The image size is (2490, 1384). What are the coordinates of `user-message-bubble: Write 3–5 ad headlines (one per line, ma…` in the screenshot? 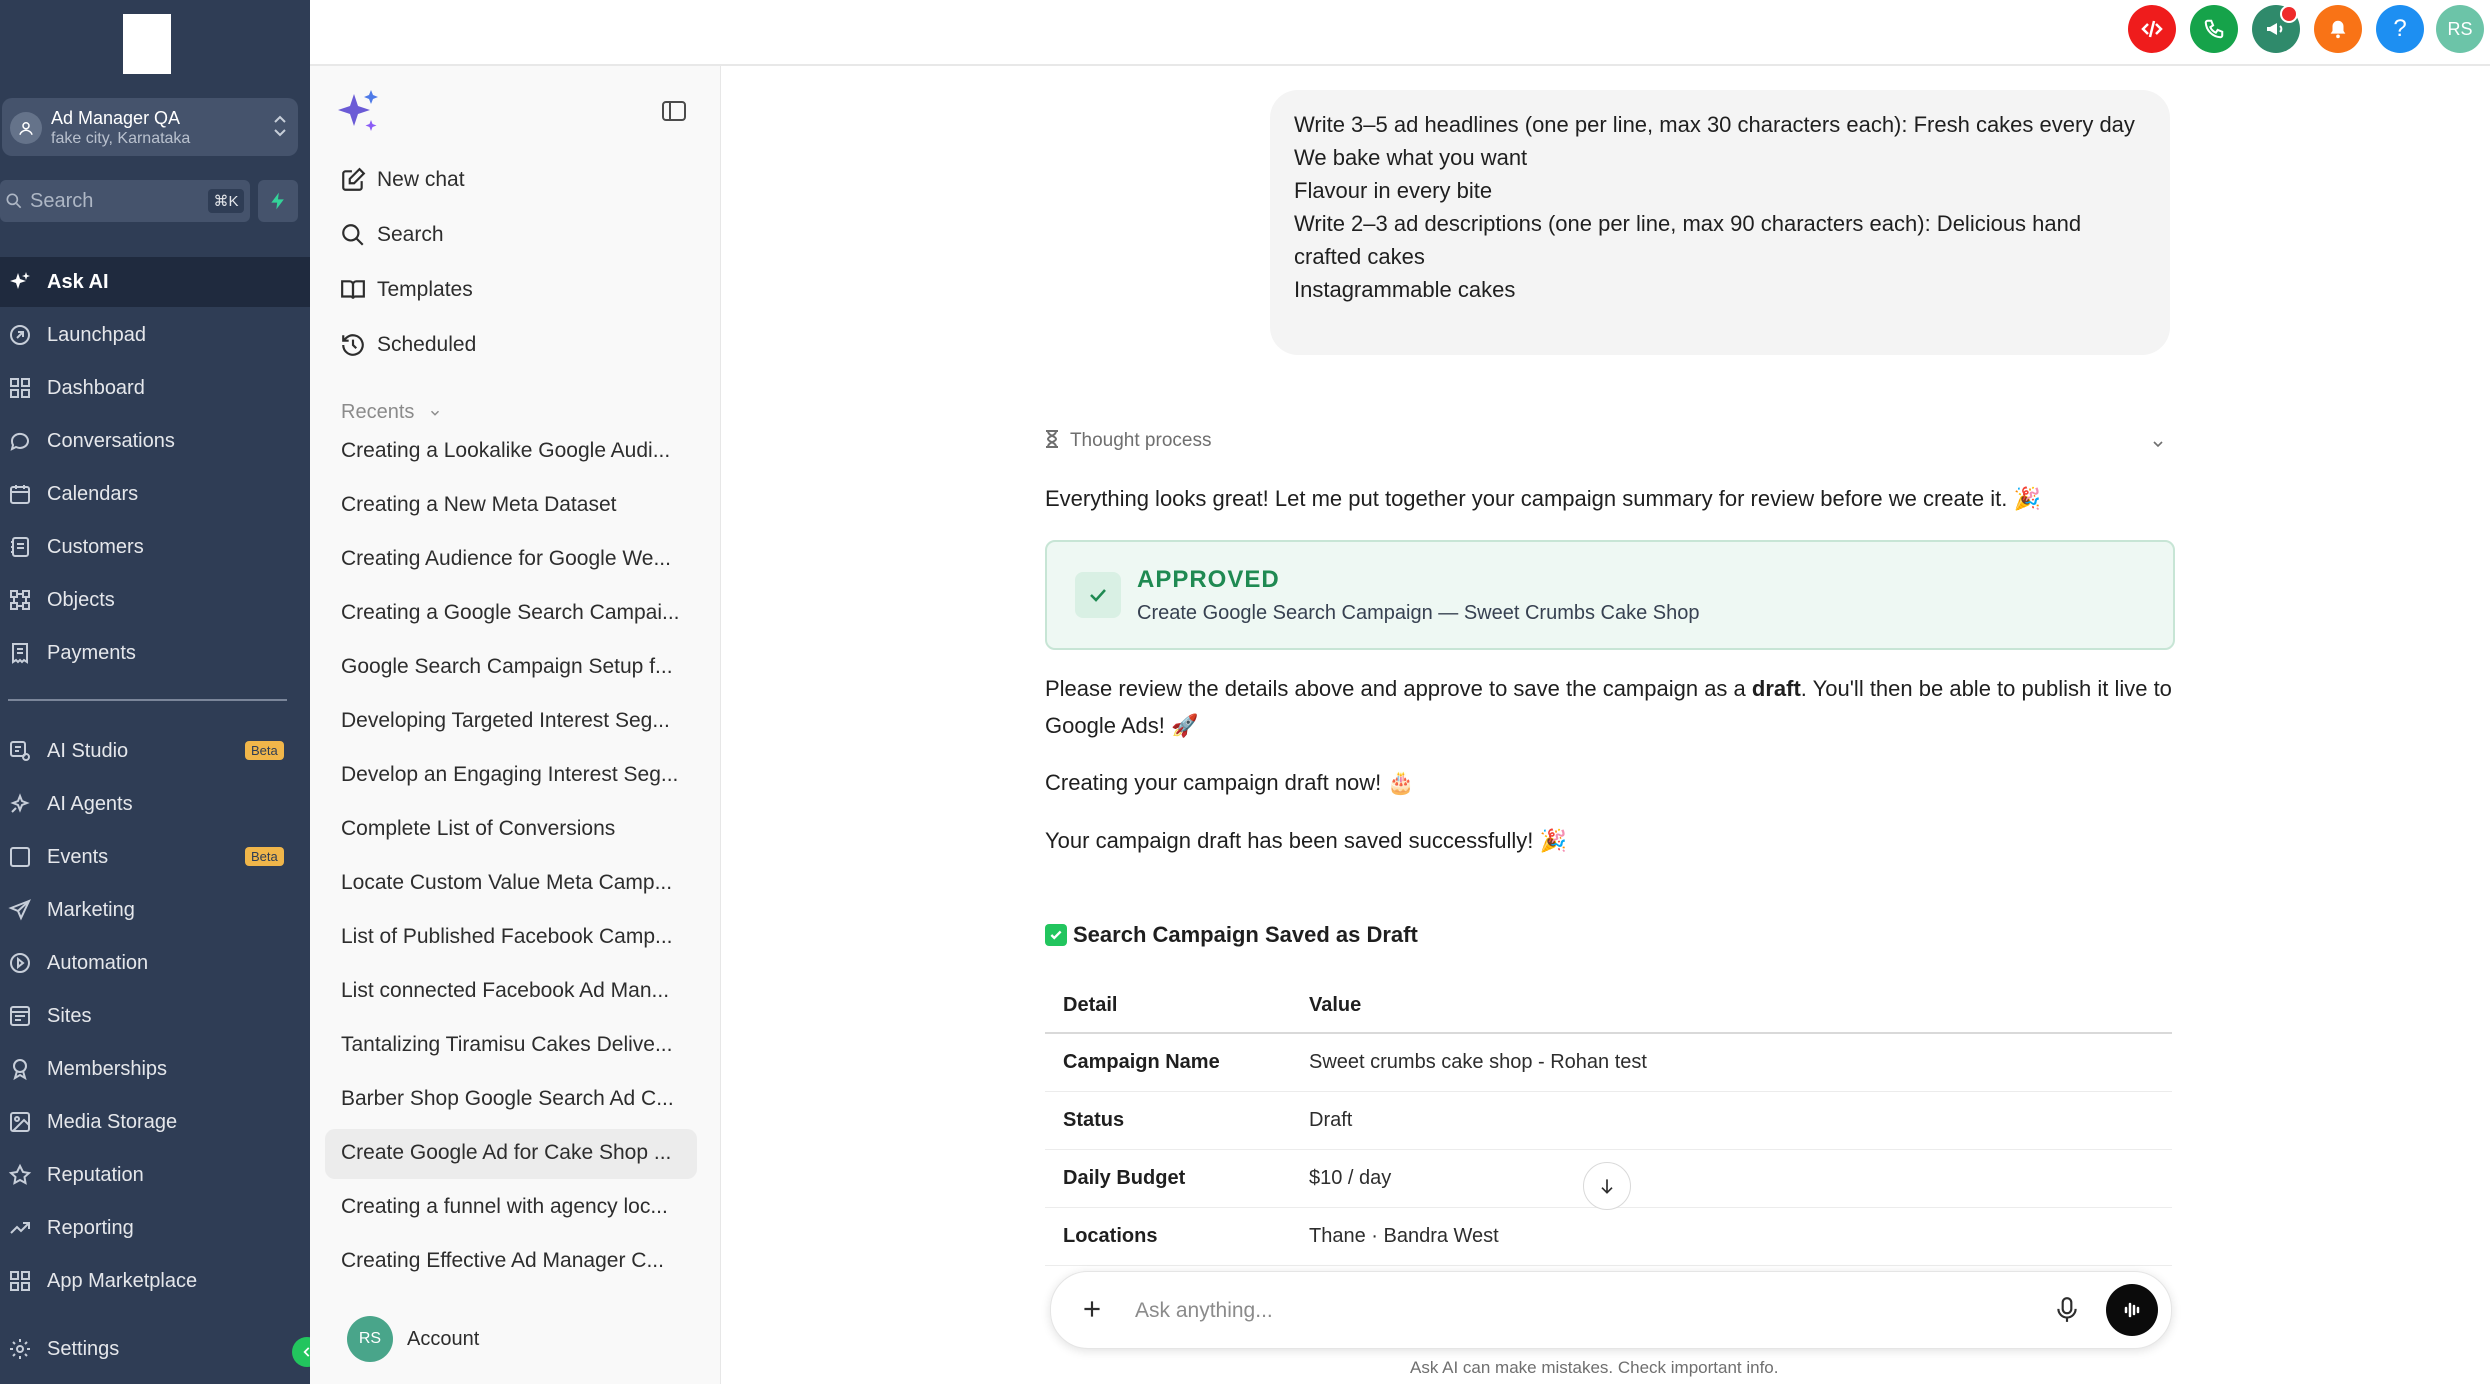 It's located at (1720, 222).